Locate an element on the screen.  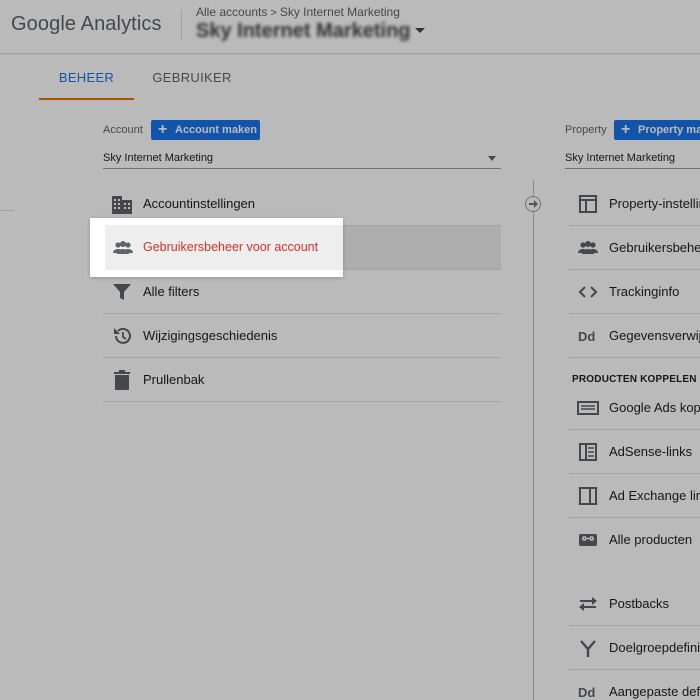
admin-tabs: BEHEER GEBRUIKER is located at coordinates (350, 77).